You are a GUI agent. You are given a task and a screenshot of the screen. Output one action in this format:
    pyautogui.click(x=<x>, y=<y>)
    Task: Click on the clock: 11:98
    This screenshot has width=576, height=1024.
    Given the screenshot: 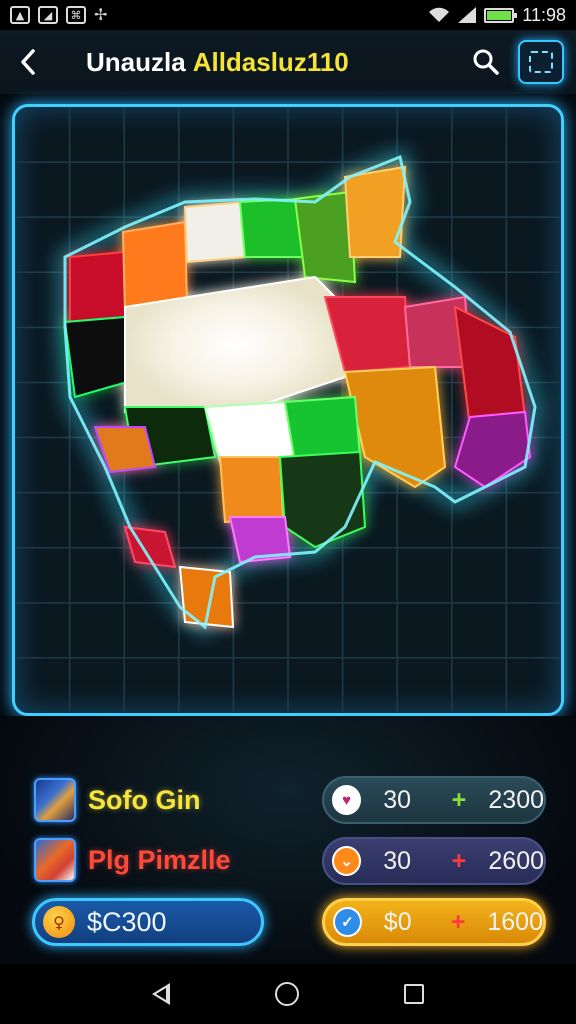 What is the action you would take?
    pyautogui.click(x=544, y=14)
    